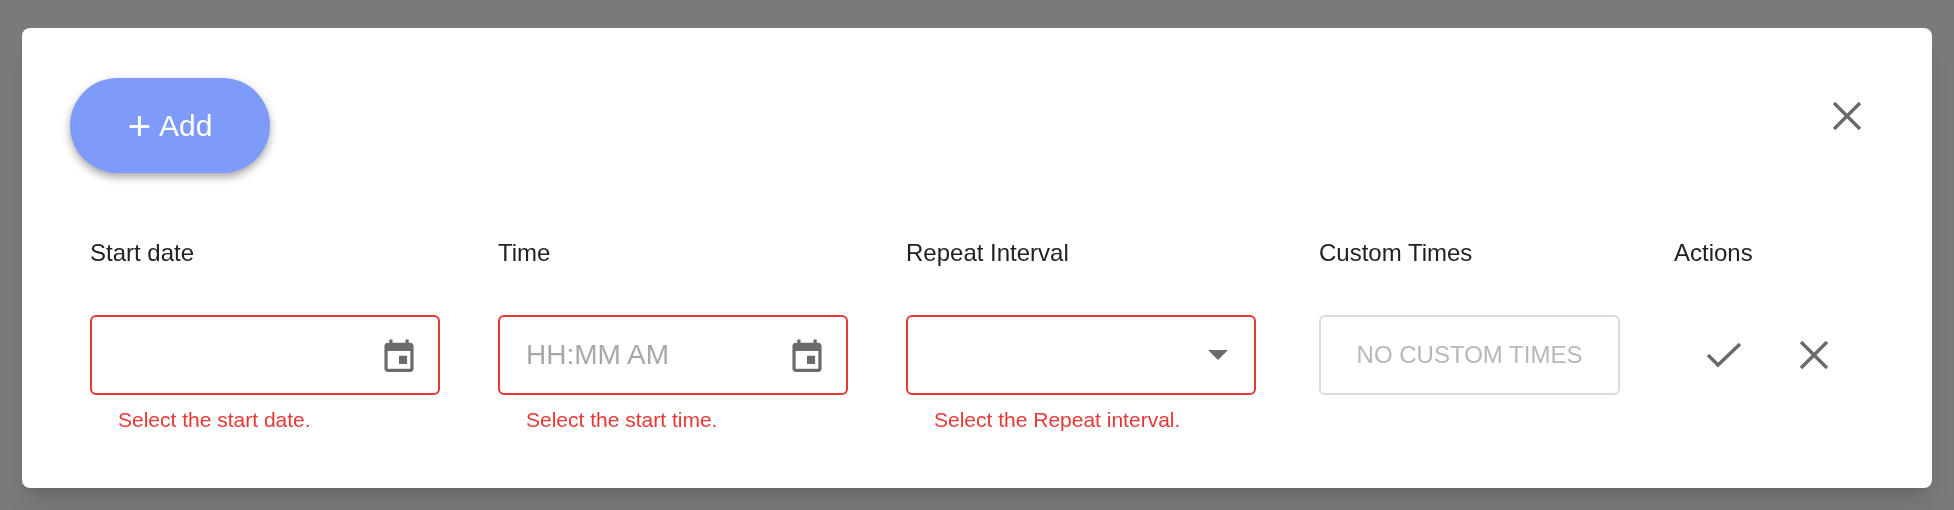 The image size is (1954, 510). What do you see at coordinates (265, 355) in the screenshot?
I see `input-field` at bounding box center [265, 355].